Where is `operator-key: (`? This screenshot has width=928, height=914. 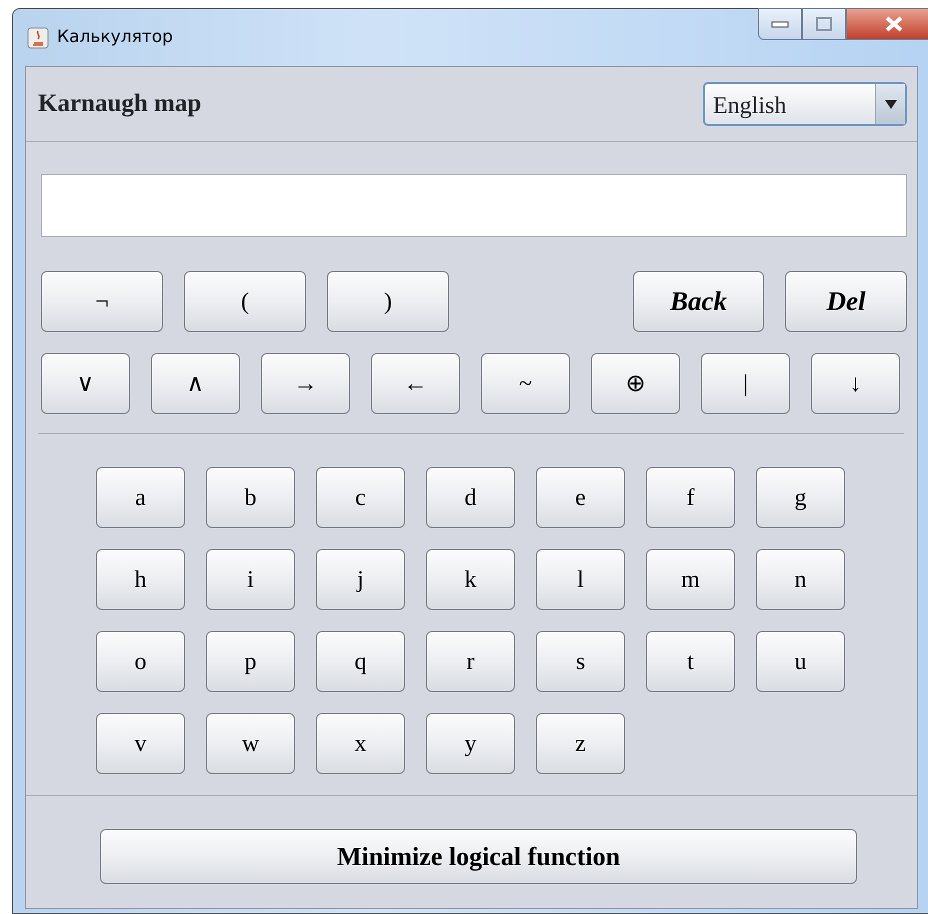 operator-key: ( is located at coordinates (245, 301).